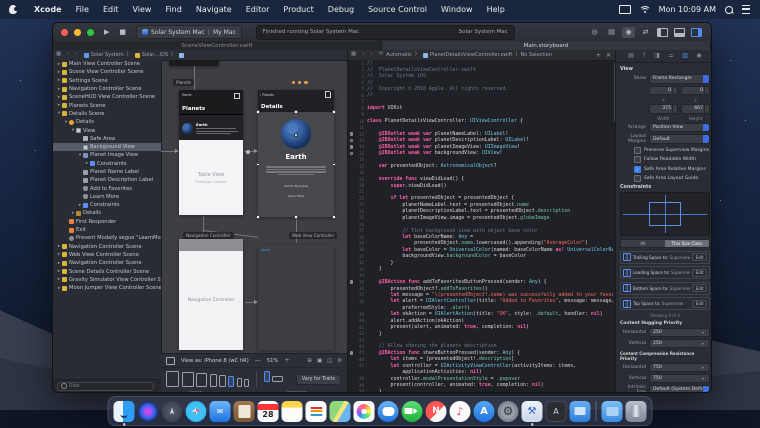  I want to click on code-line: 2// PlanetDetailsViewController.swift, so click(480, 69).